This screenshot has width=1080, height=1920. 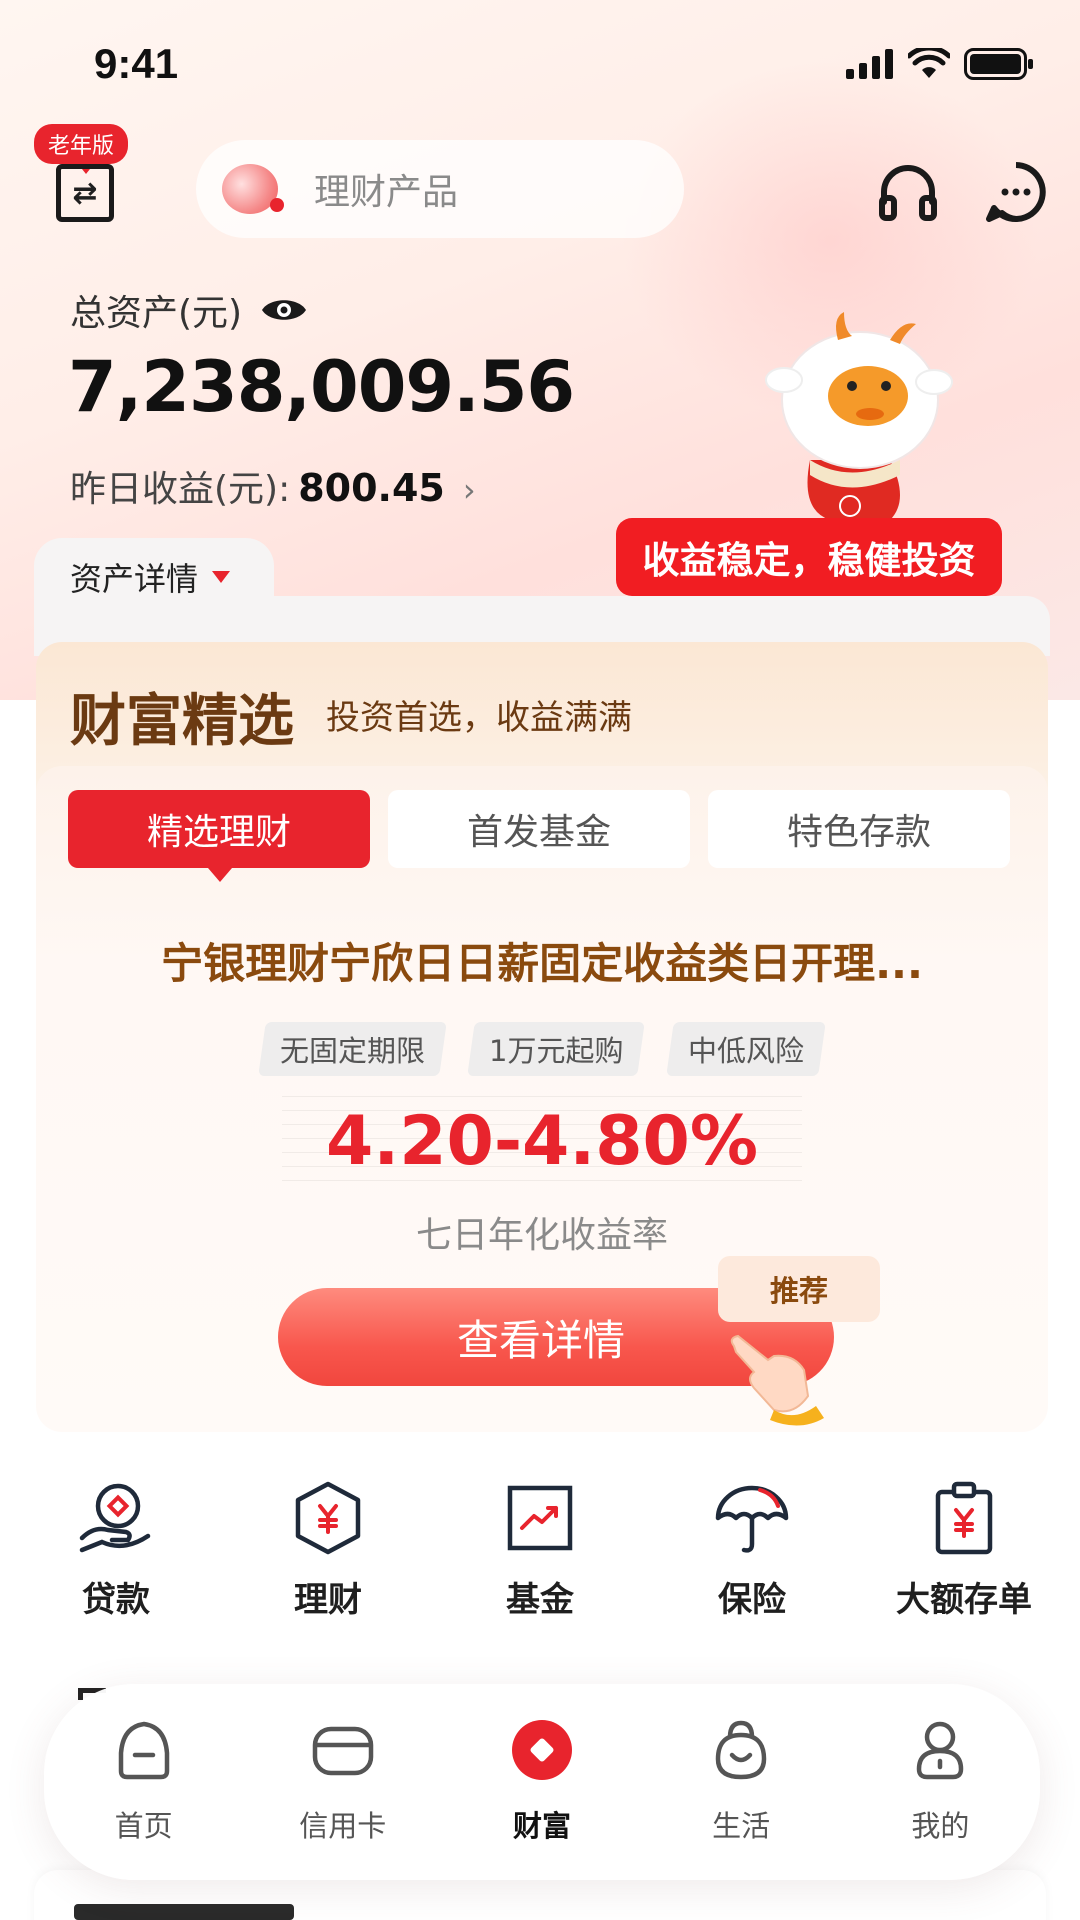 What do you see at coordinates (1016, 192) in the screenshot?
I see `message-icon` at bounding box center [1016, 192].